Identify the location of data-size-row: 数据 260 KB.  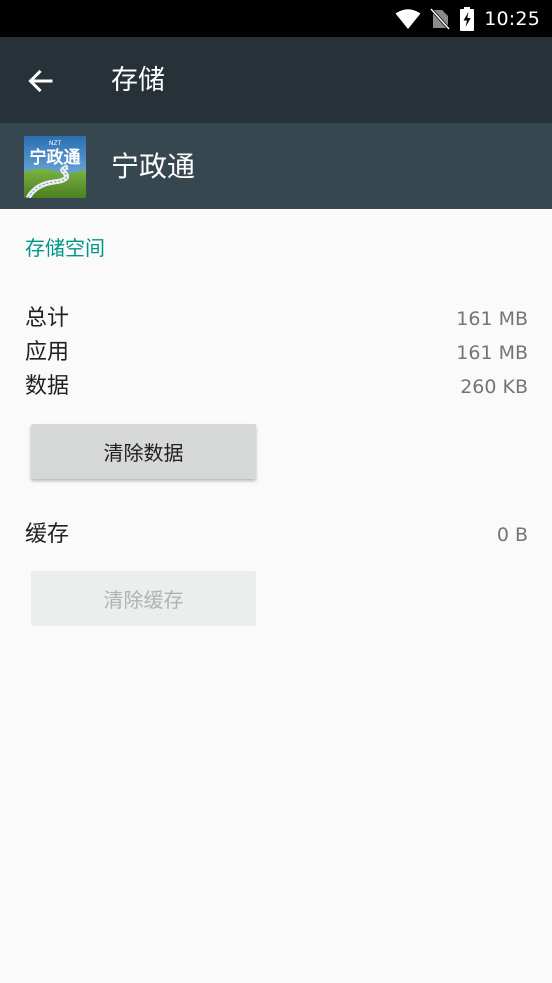
(276, 387).